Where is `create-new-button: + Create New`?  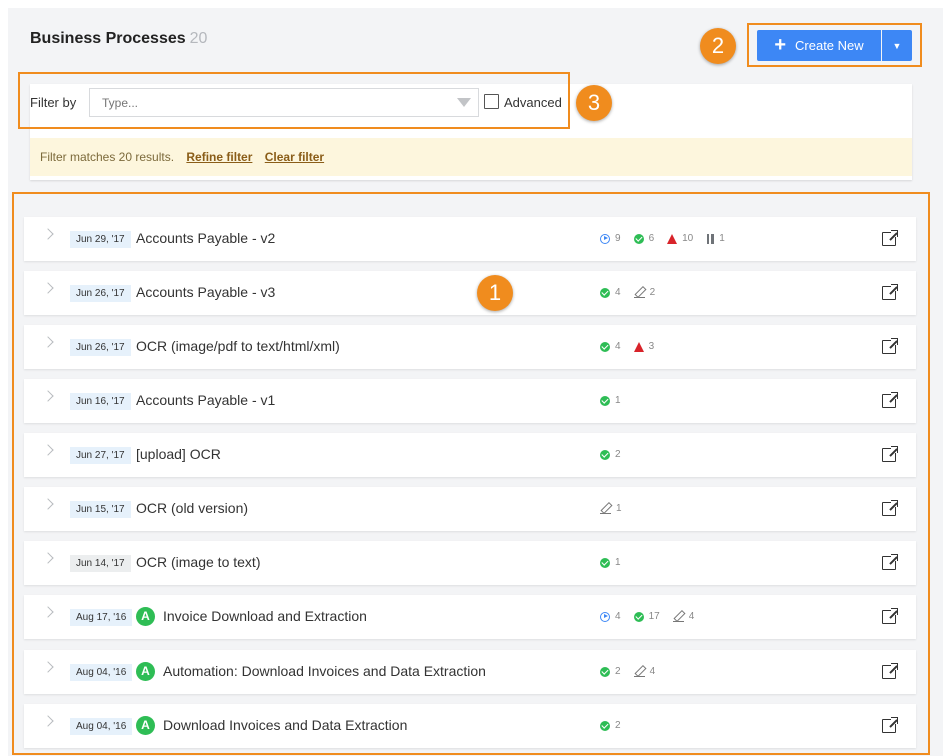 create-new-button: + Create New is located at coordinates (819, 45).